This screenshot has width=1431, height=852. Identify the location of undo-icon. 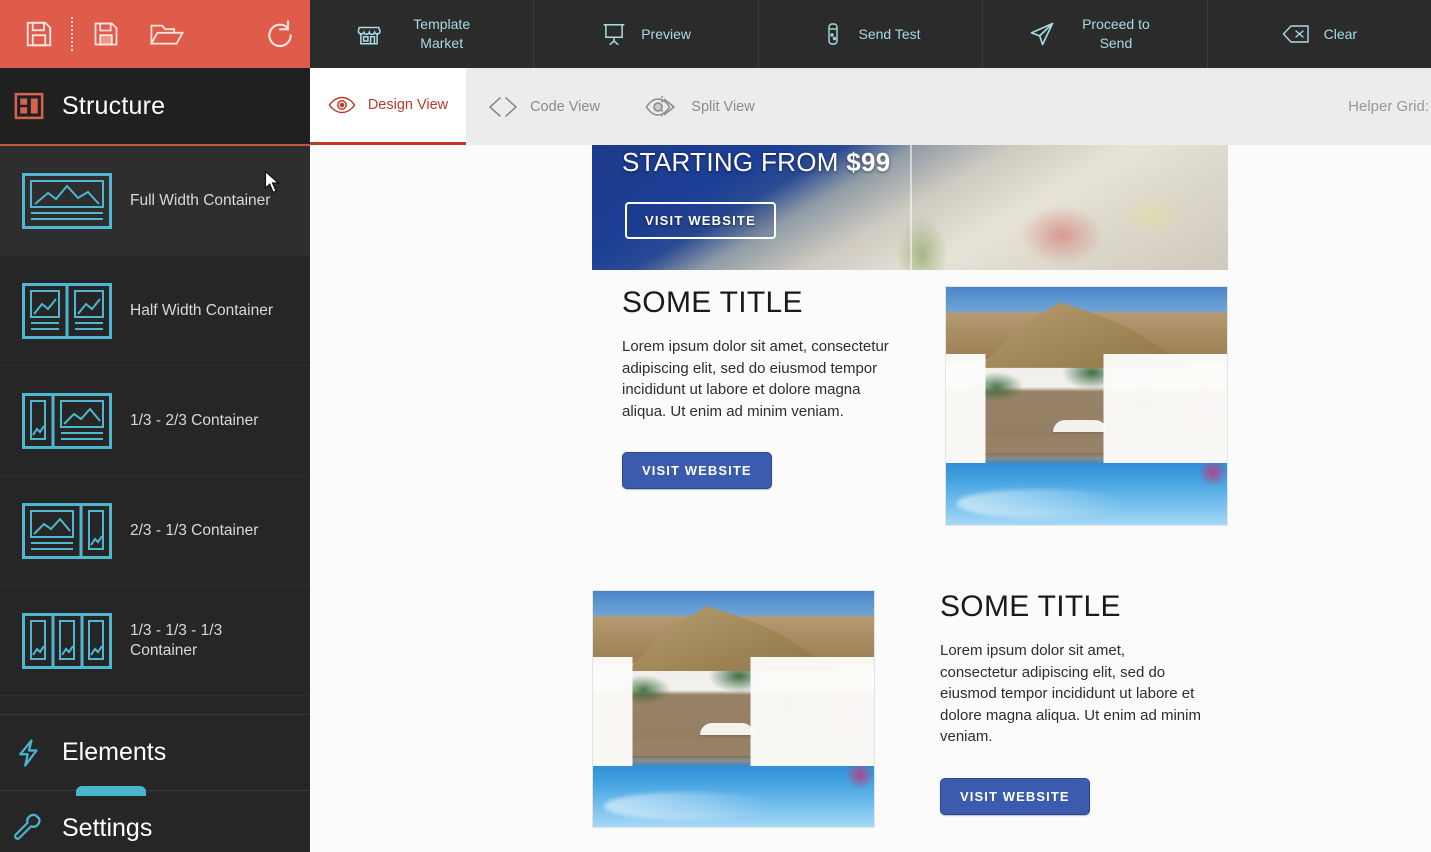
(279, 34).